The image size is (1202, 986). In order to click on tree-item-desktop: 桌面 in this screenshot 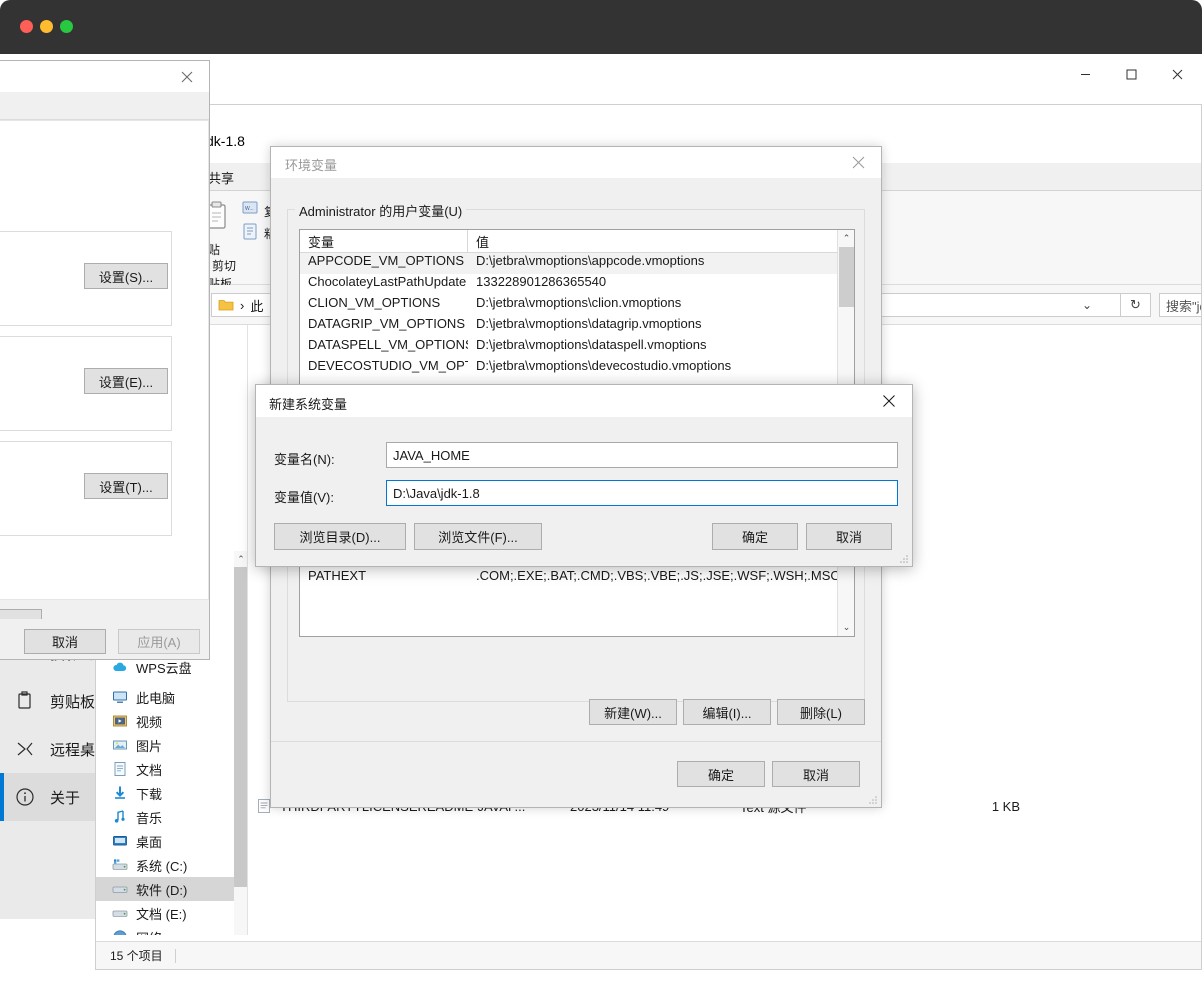, I will do `click(166, 841)`.